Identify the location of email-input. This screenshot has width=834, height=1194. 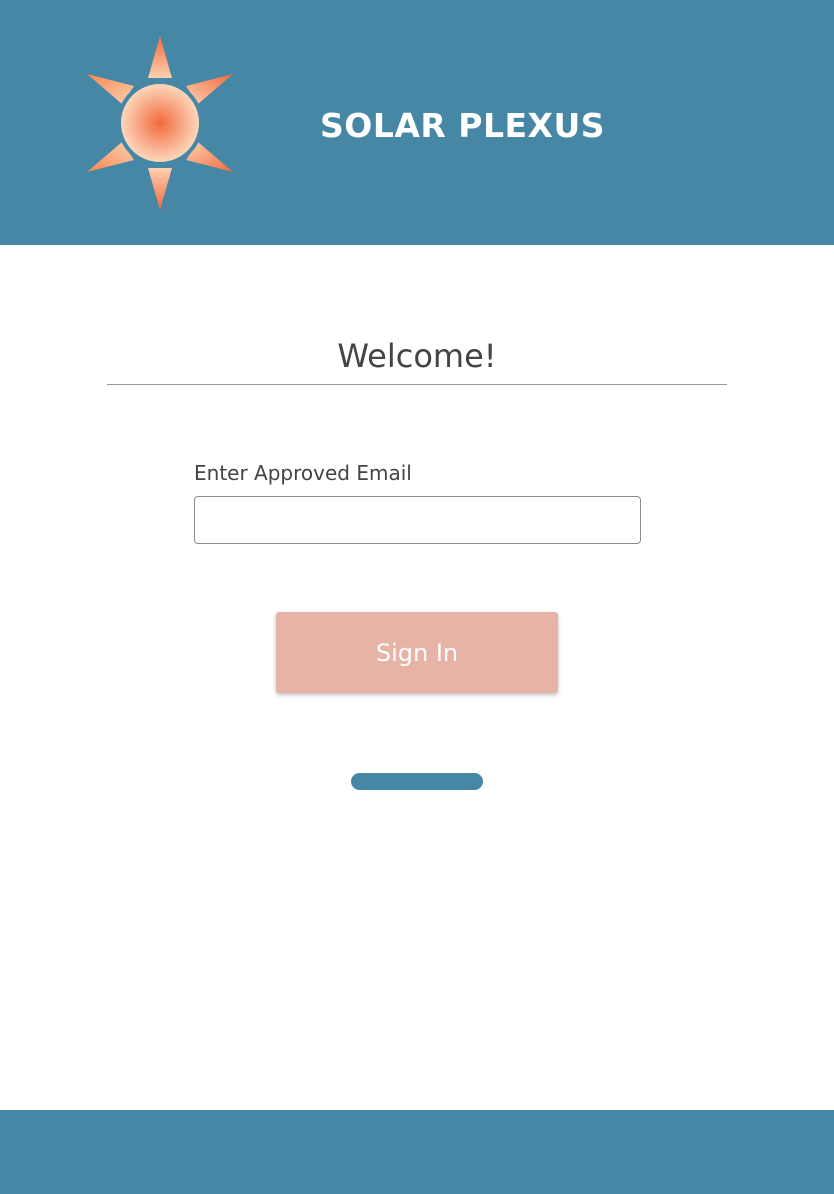
(417, 520).